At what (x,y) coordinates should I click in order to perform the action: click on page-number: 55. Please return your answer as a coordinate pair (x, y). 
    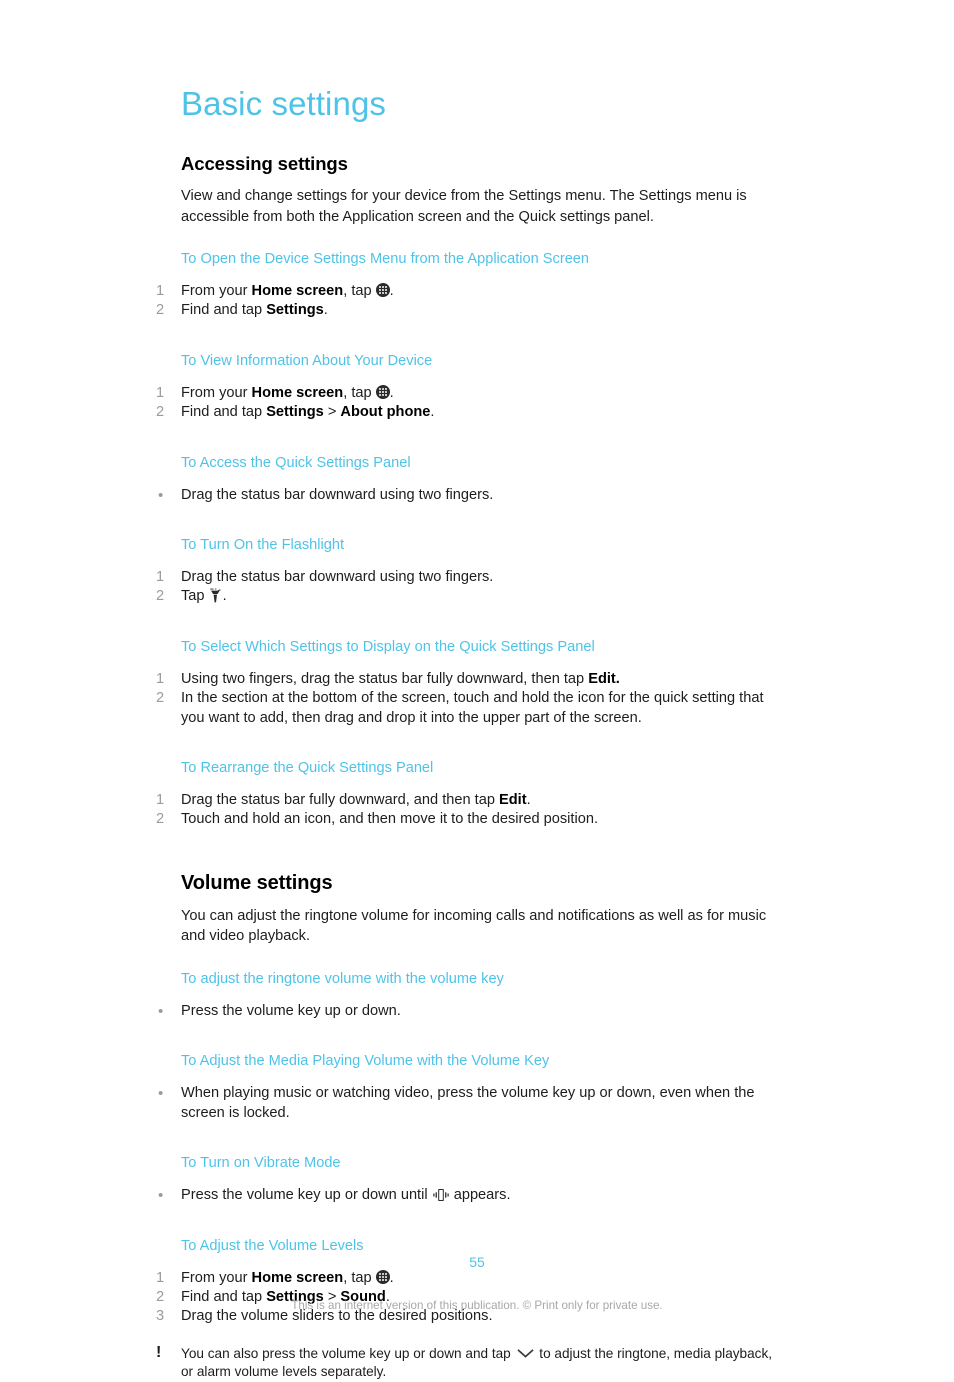
    Looking at the image, I should click on (477, 1262).